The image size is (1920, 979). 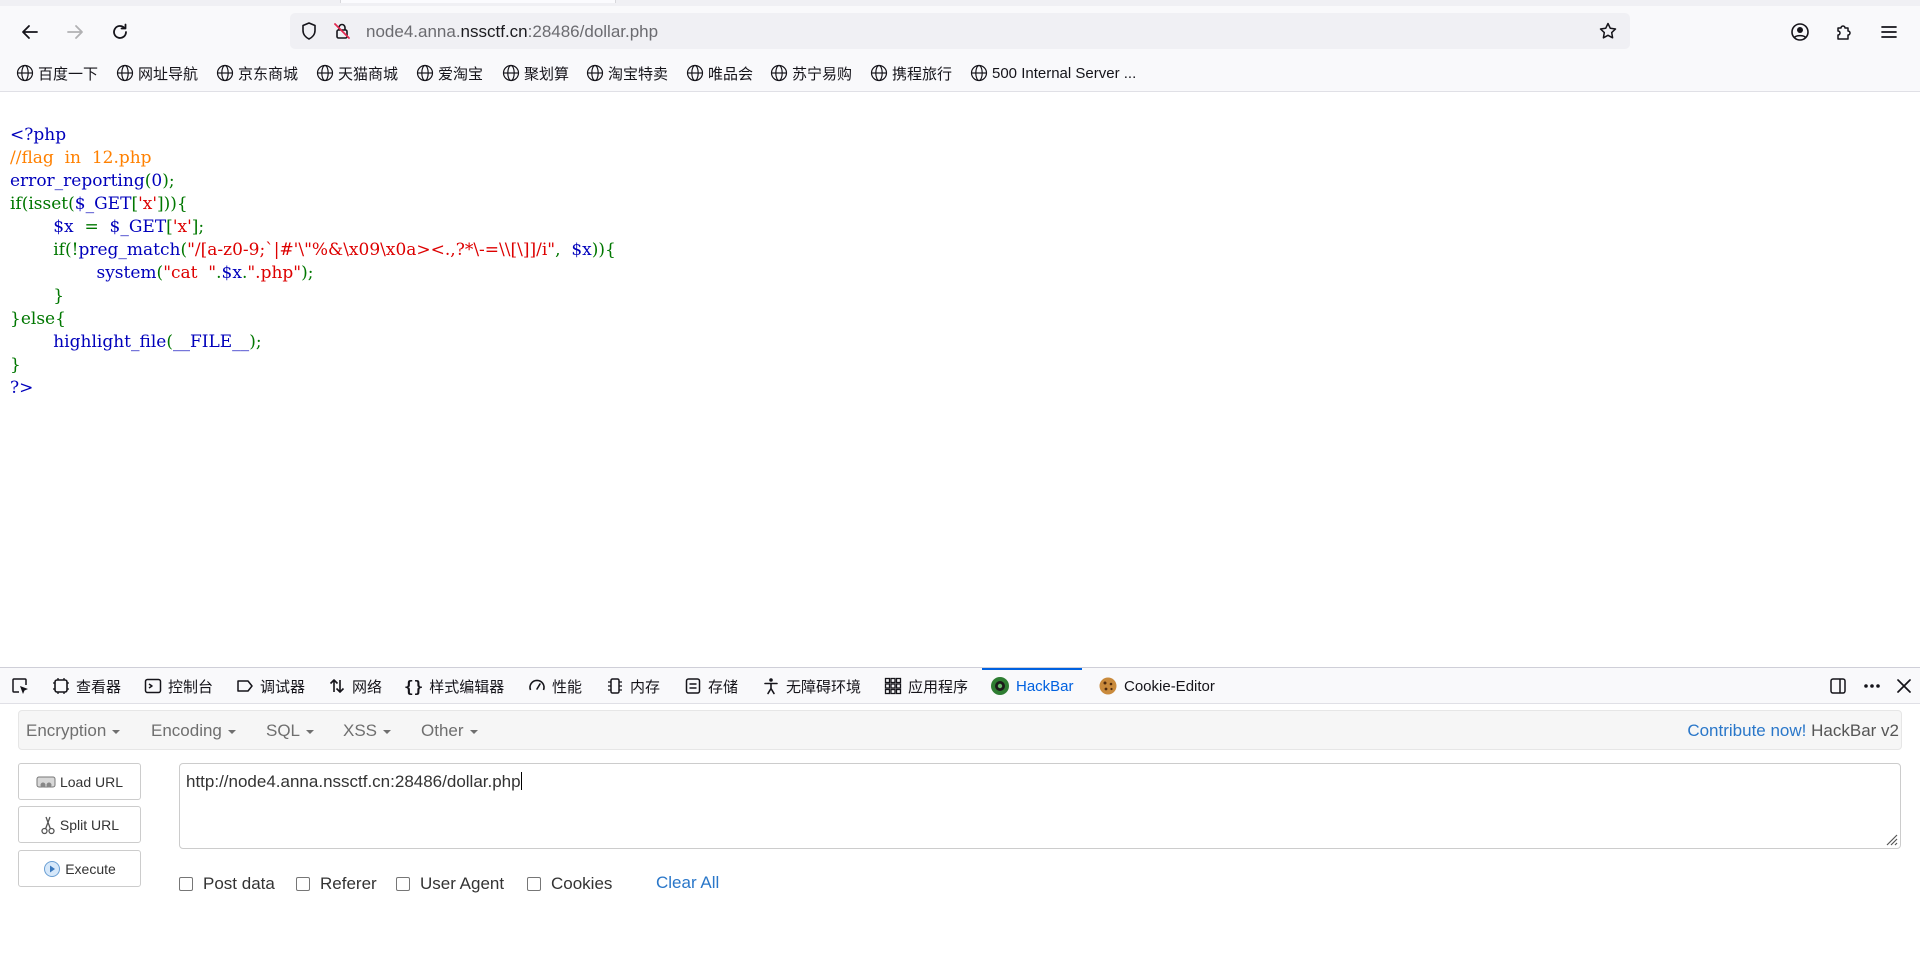 I want to click on tab-debugger: 调试器, so click(x=270, y=686).